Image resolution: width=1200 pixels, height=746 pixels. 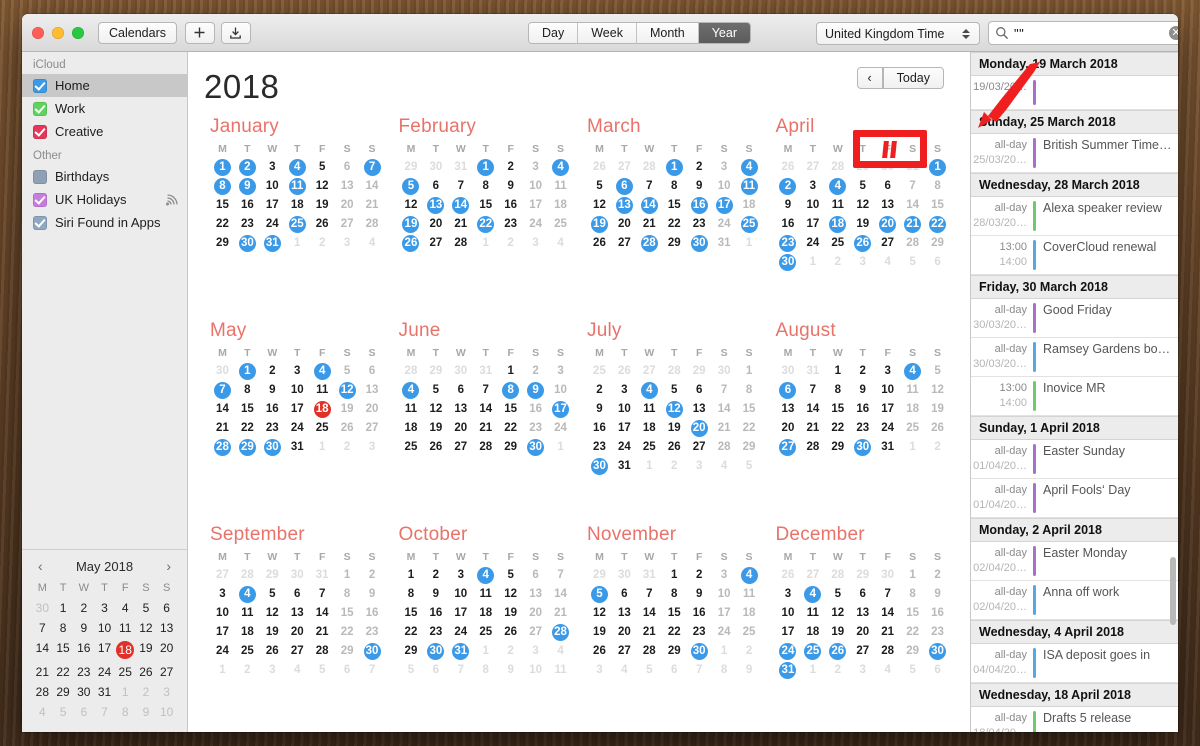 What do you see at coordinates (146, 692) in the screenshot?
I see `mini-day-cell: 2` at bounding box center [146, 692].